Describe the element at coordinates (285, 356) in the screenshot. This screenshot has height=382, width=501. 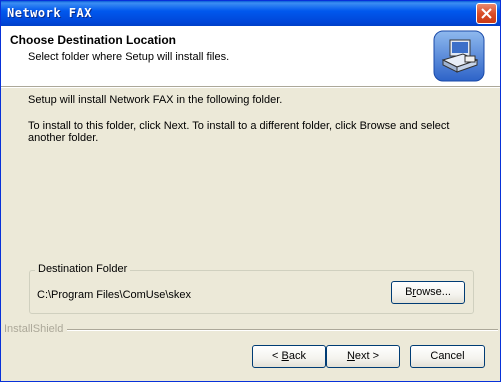
I see `back-label-hotkey: B` at that location.